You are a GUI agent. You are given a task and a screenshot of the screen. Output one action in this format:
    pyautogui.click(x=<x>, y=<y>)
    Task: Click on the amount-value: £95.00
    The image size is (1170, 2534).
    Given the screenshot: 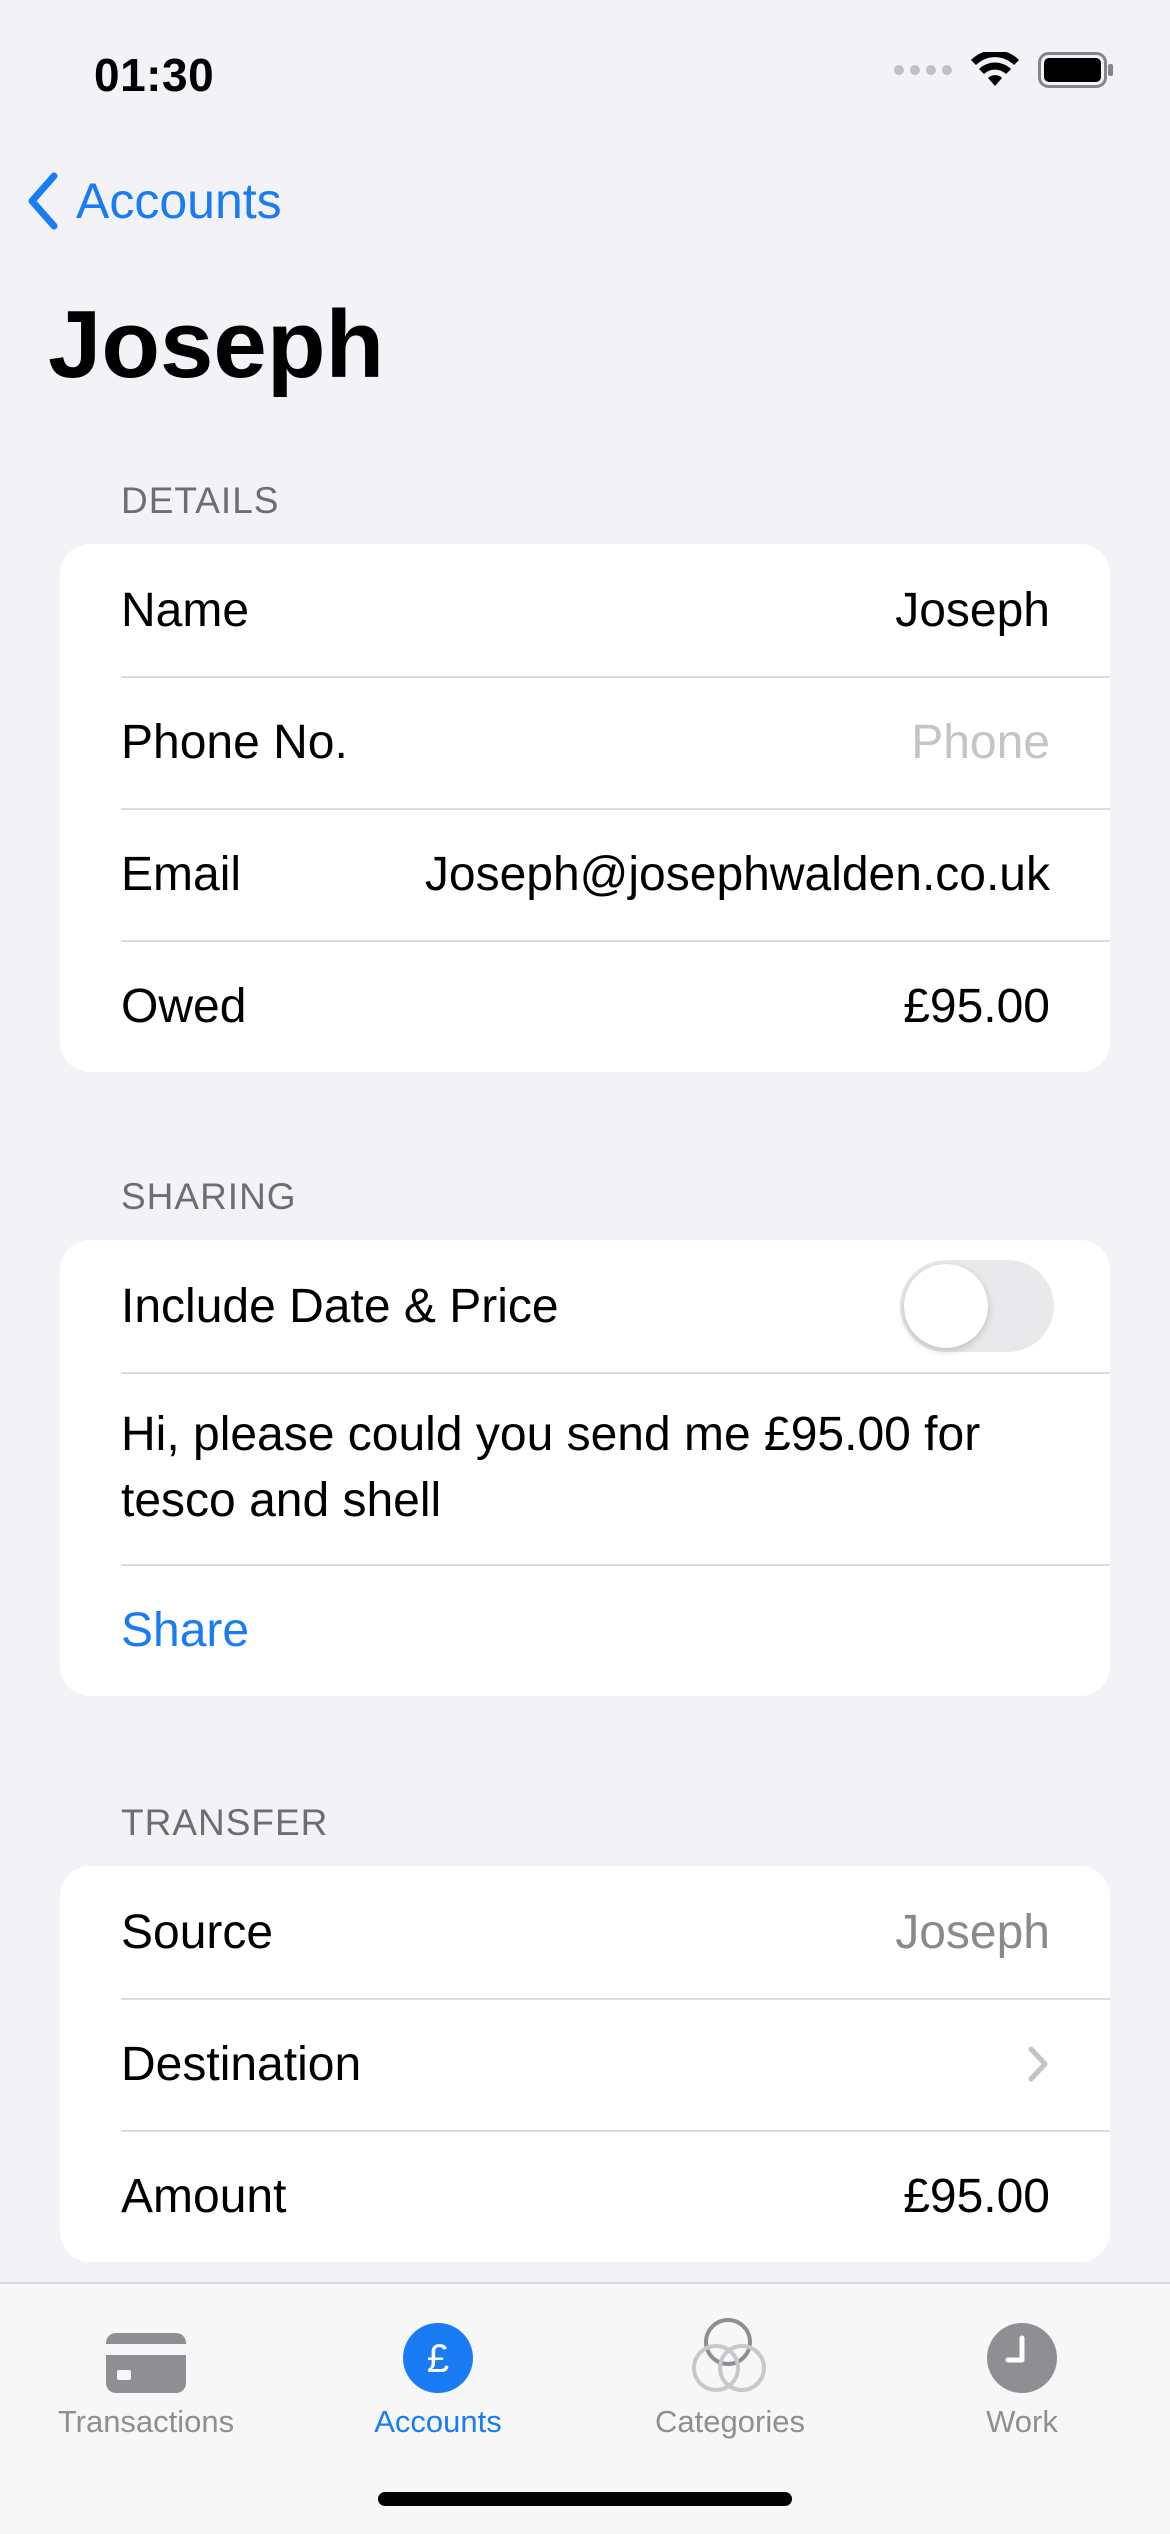 What is the action you would take?
    pyautogui.click(x=976, y=2196)
    